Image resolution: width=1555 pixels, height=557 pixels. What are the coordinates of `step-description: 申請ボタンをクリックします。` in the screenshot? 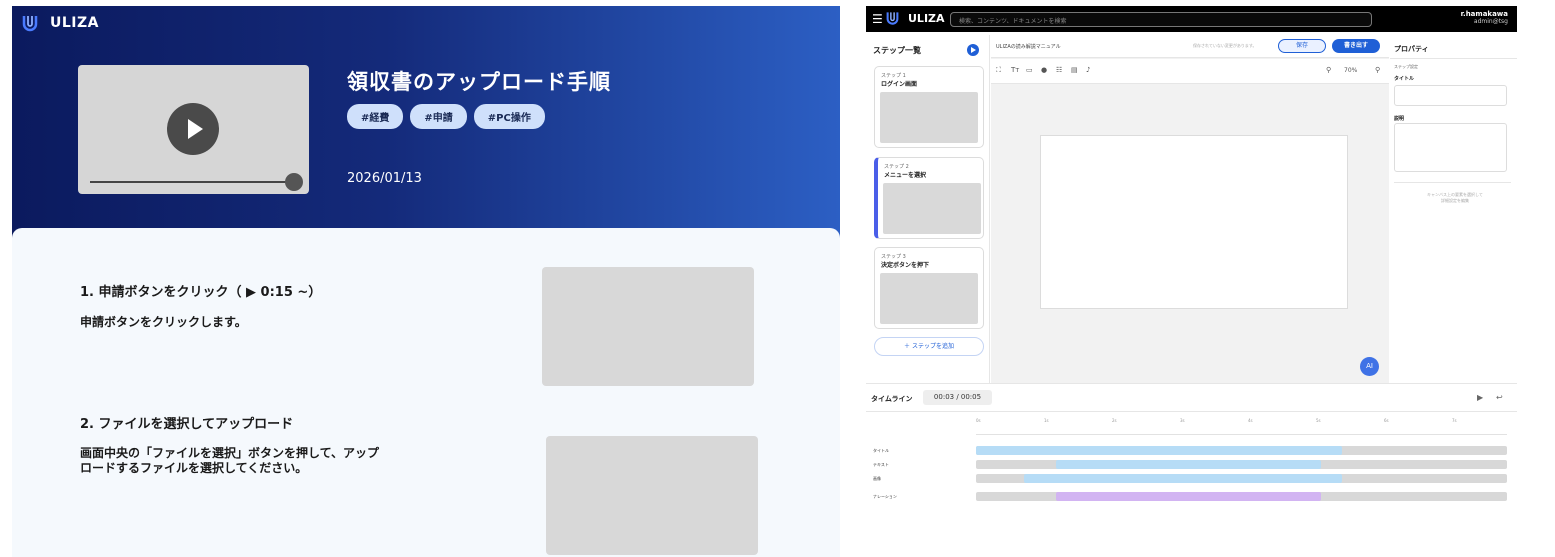 It's located at (163, 322).